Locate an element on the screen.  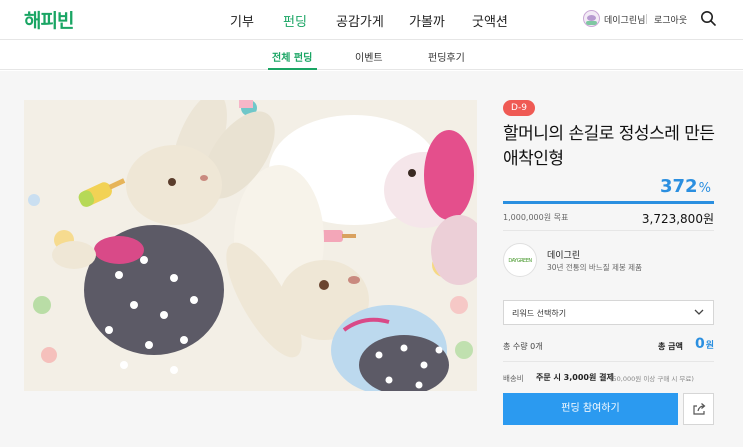
active-tab-indicator is located at coordinates (292, 69).